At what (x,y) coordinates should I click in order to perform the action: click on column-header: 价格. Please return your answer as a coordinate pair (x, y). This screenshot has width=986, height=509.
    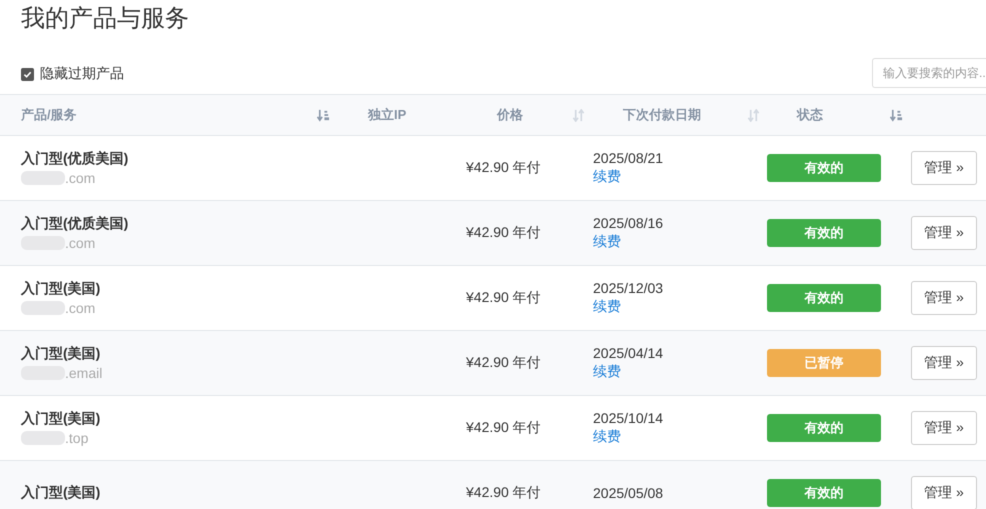
    Looking at the image, I should click on (510, 115).